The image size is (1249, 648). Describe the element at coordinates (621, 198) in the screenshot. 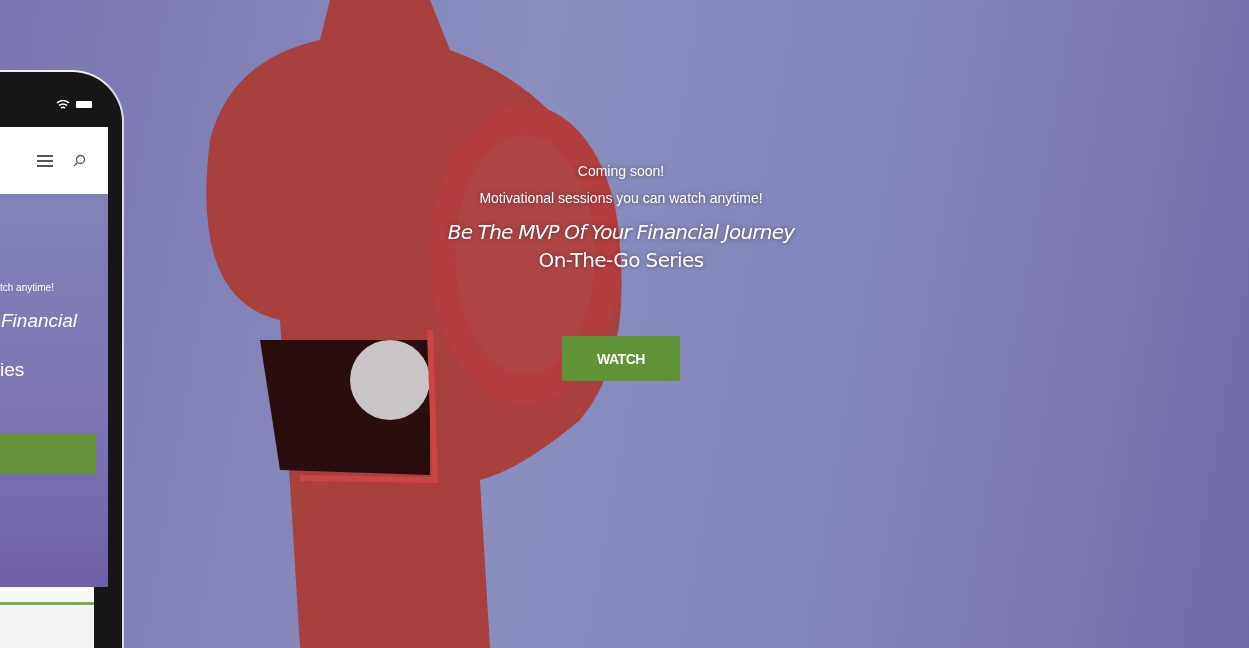

I see `subtitle-text: Motivational sessions you can watch anytime!` at that location.